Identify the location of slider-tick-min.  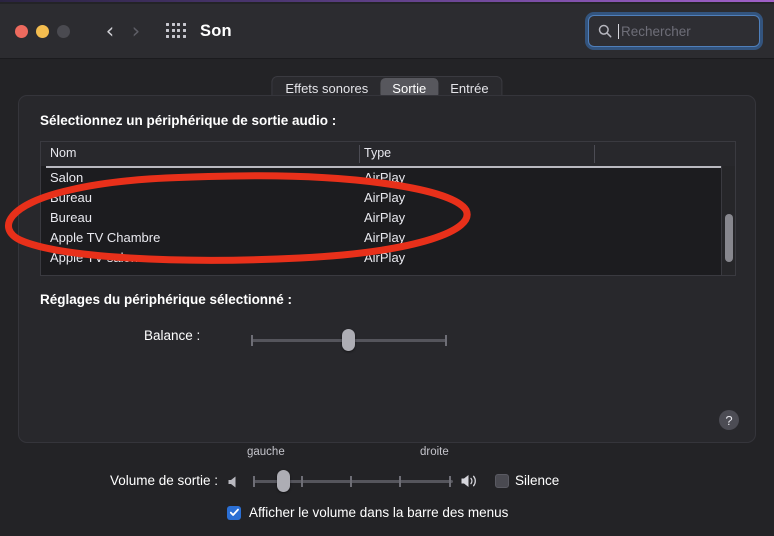
(252, 340).